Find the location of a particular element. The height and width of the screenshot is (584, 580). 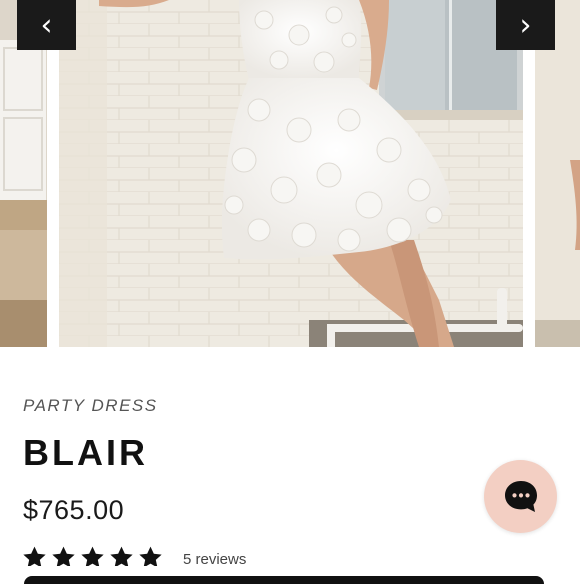

carousel-next-button: › is located at coordinates (525, 25).